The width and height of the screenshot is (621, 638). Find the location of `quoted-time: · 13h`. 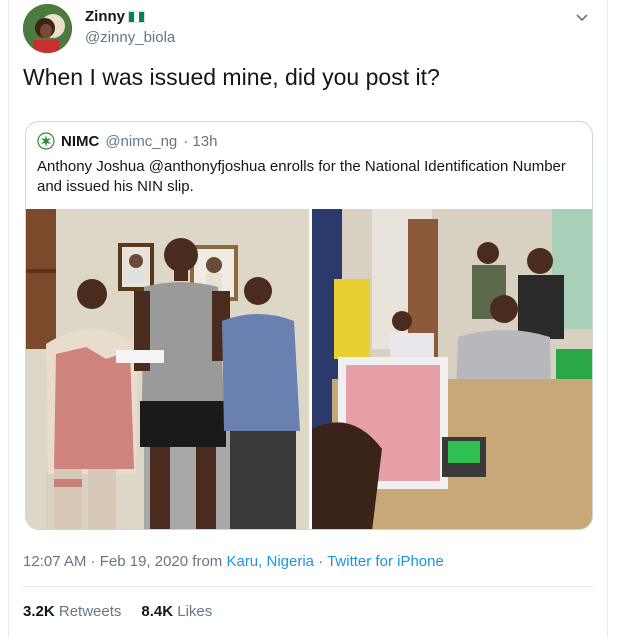

quoted-time: · 13h is located at coordinates (200, 141).